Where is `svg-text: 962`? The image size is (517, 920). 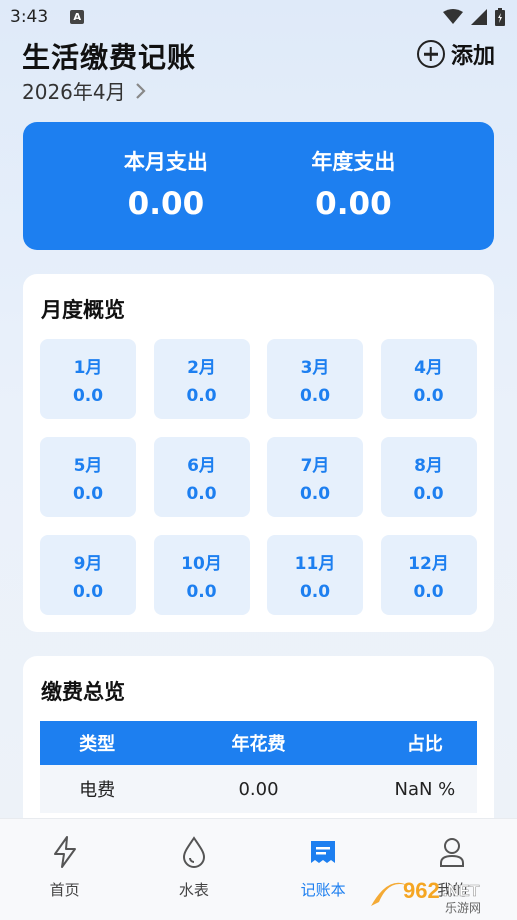
svg-text: 962 is located at coordinates (421, 890).